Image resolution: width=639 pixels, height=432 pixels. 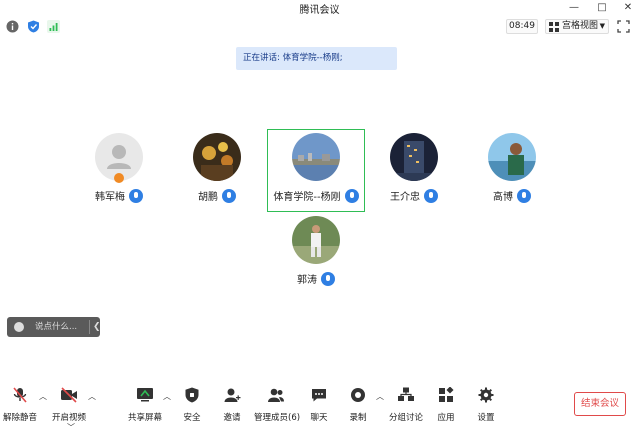 I want to click on speaking-banner: 正在讲话: 体育学院--杨刚;, so click(x=316, y=58).